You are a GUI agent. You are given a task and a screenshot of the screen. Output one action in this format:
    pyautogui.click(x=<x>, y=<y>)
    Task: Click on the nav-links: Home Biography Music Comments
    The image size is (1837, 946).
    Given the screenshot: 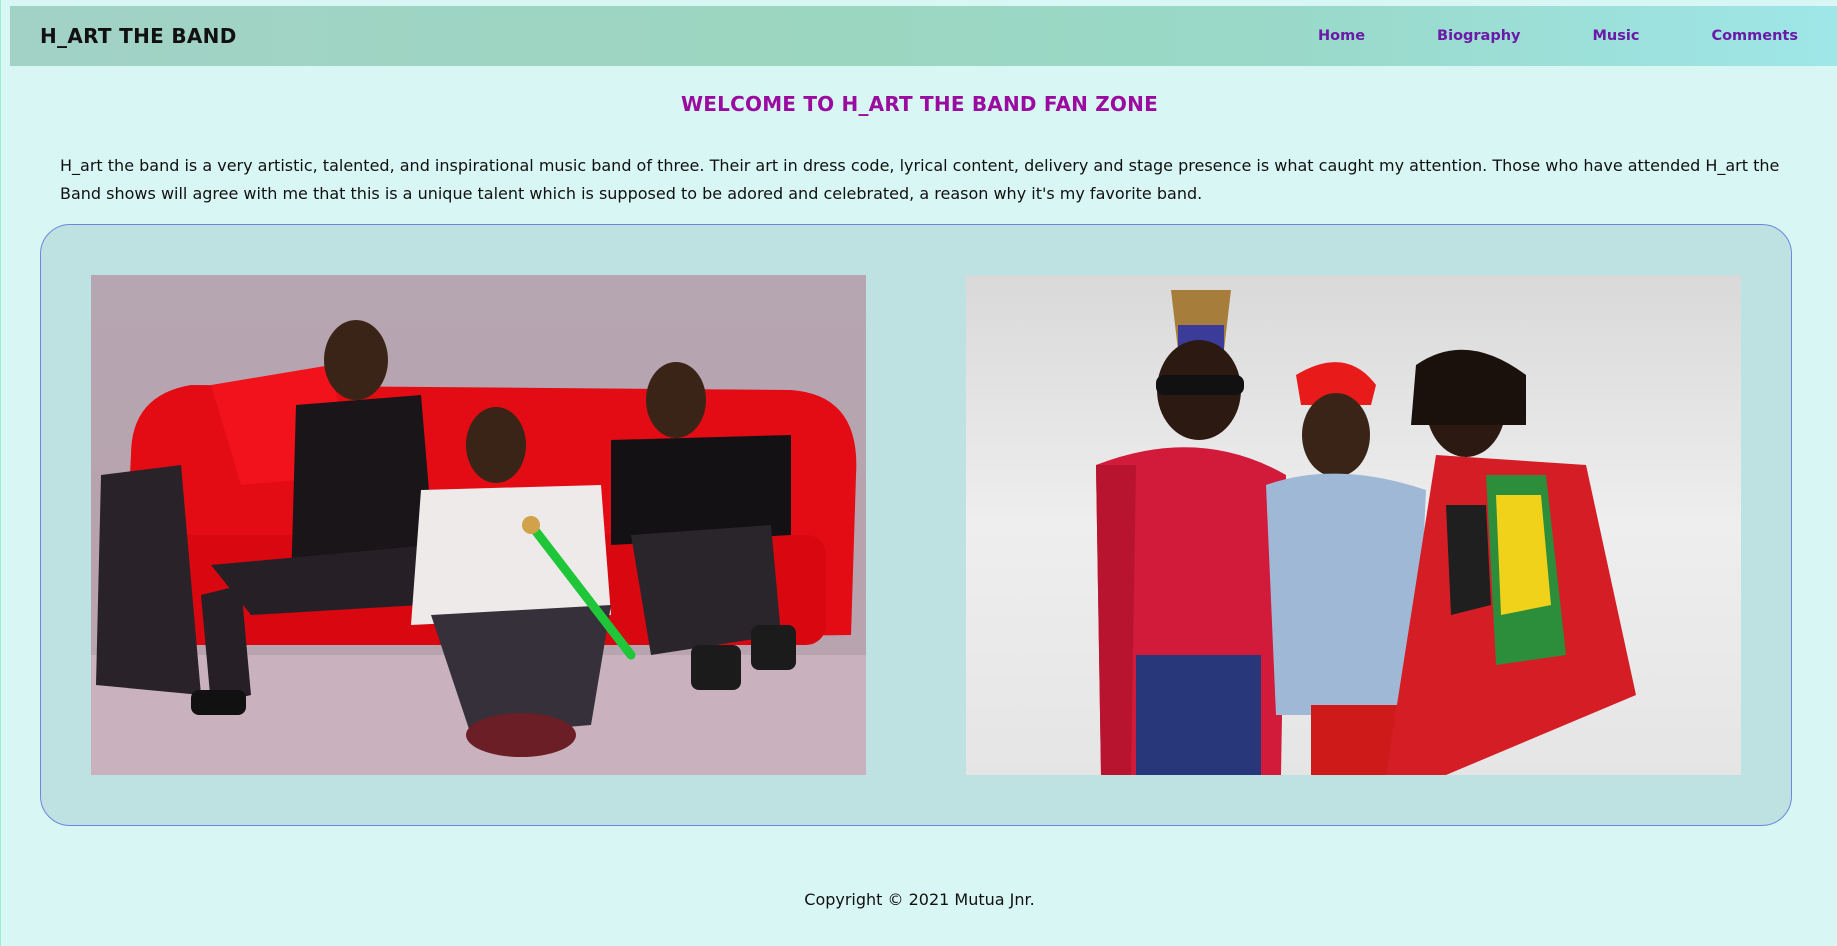 What is the action you would take?
    pyautogui.click(x=1522, y=36)
    